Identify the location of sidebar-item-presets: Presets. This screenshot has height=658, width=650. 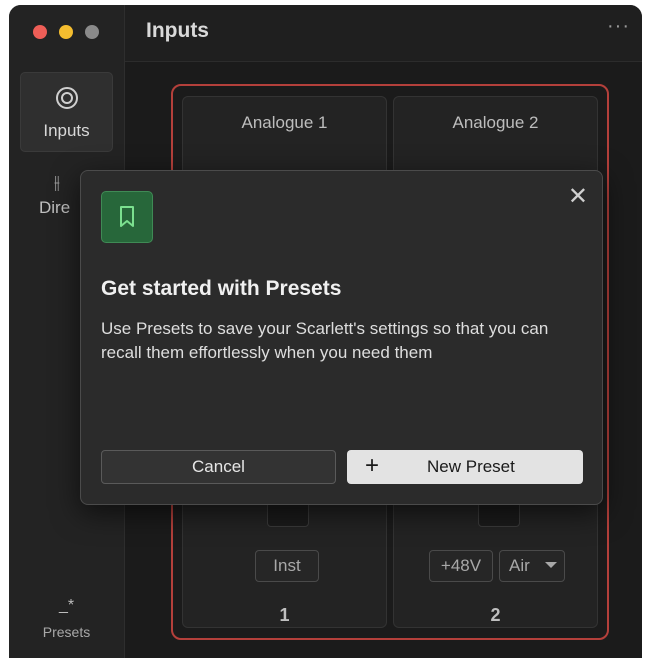
(66, 632).